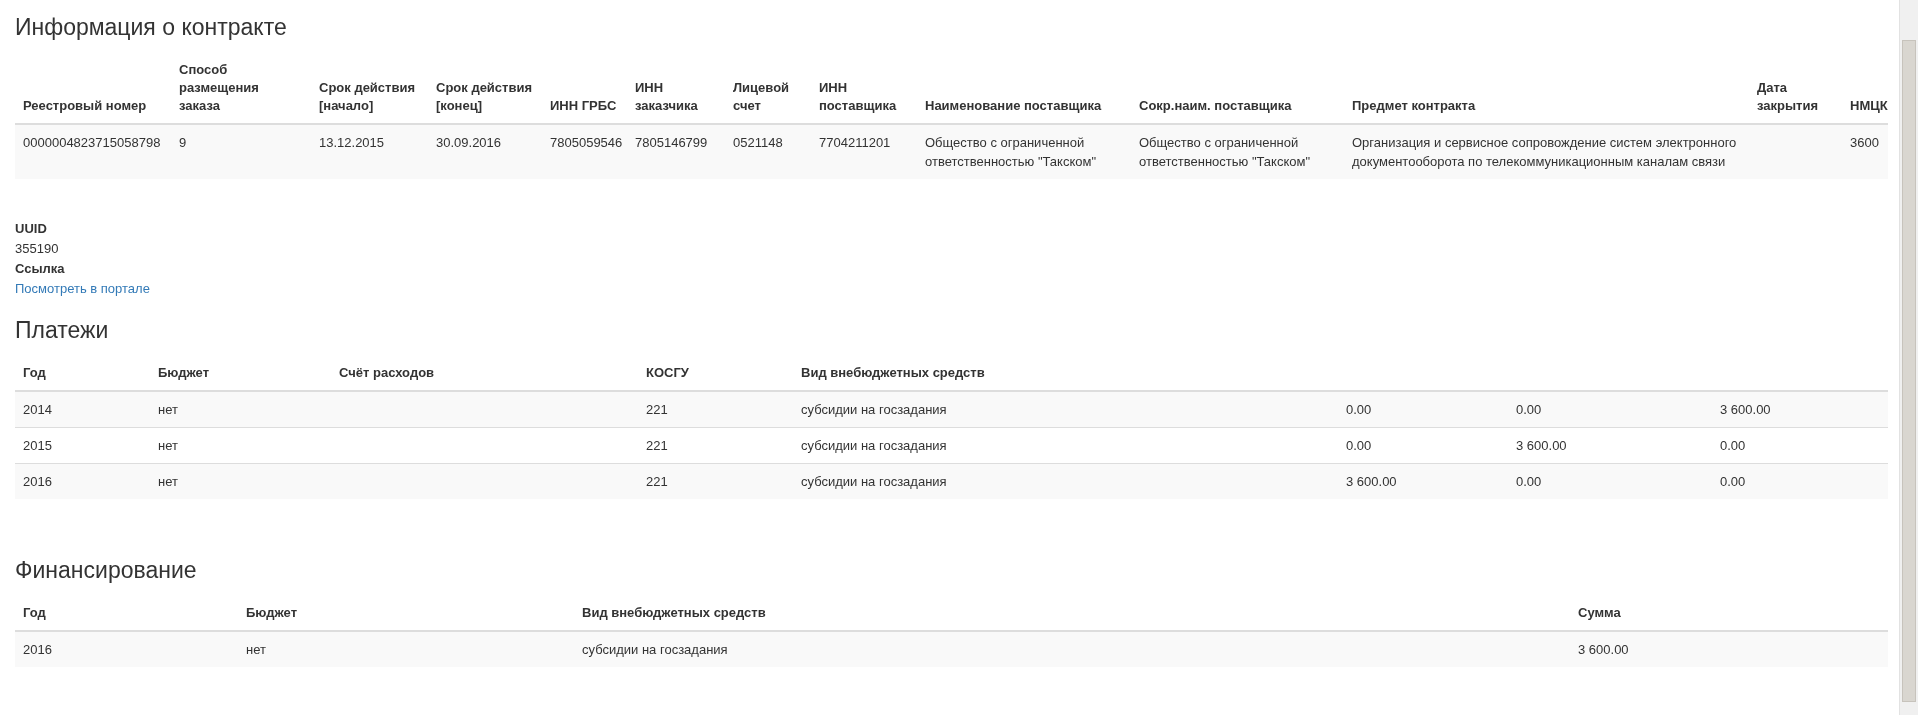 The image size is (1918, 715). Describe the element at coordinates (676, 151) in the screenshot. I see `table-cell: 7805146799` at that location.